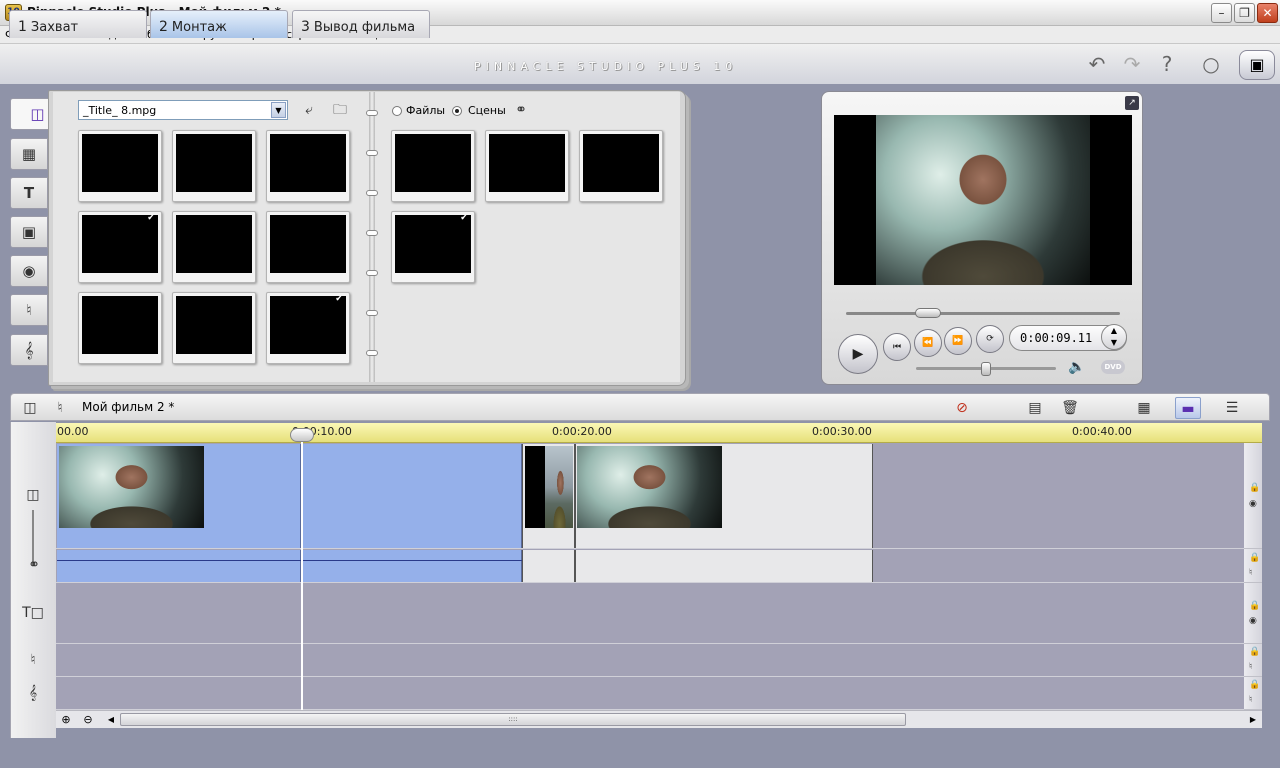 The height and width of the screenshot is (768, 1280). Describe the element at coordinates (29, 193) in the screenshot. I see `titles-icon: T` at that location.